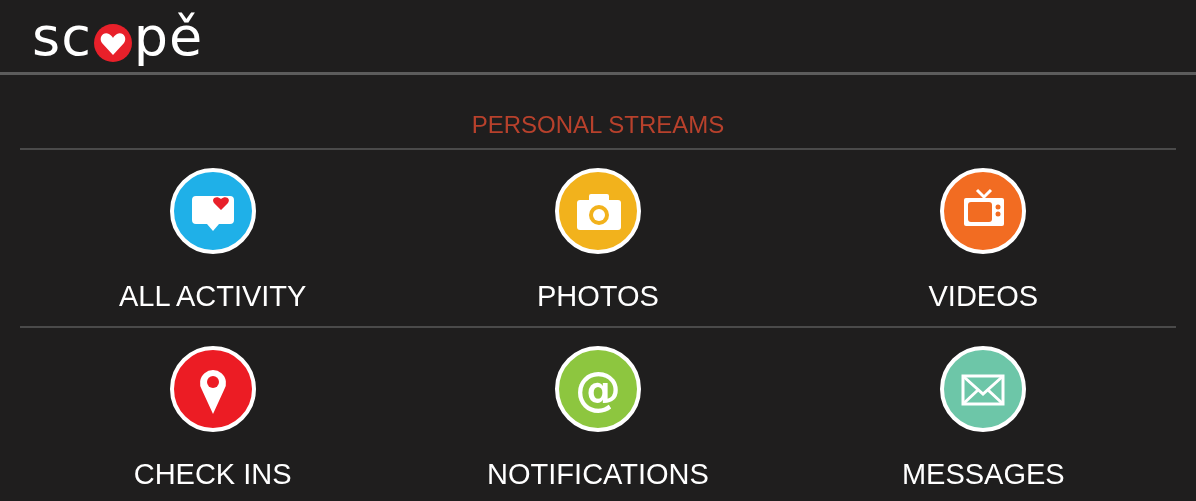  Describe the element at coordinates (983, 474) in the screenshot. I see `stream-label: MESSAGES` at that location.